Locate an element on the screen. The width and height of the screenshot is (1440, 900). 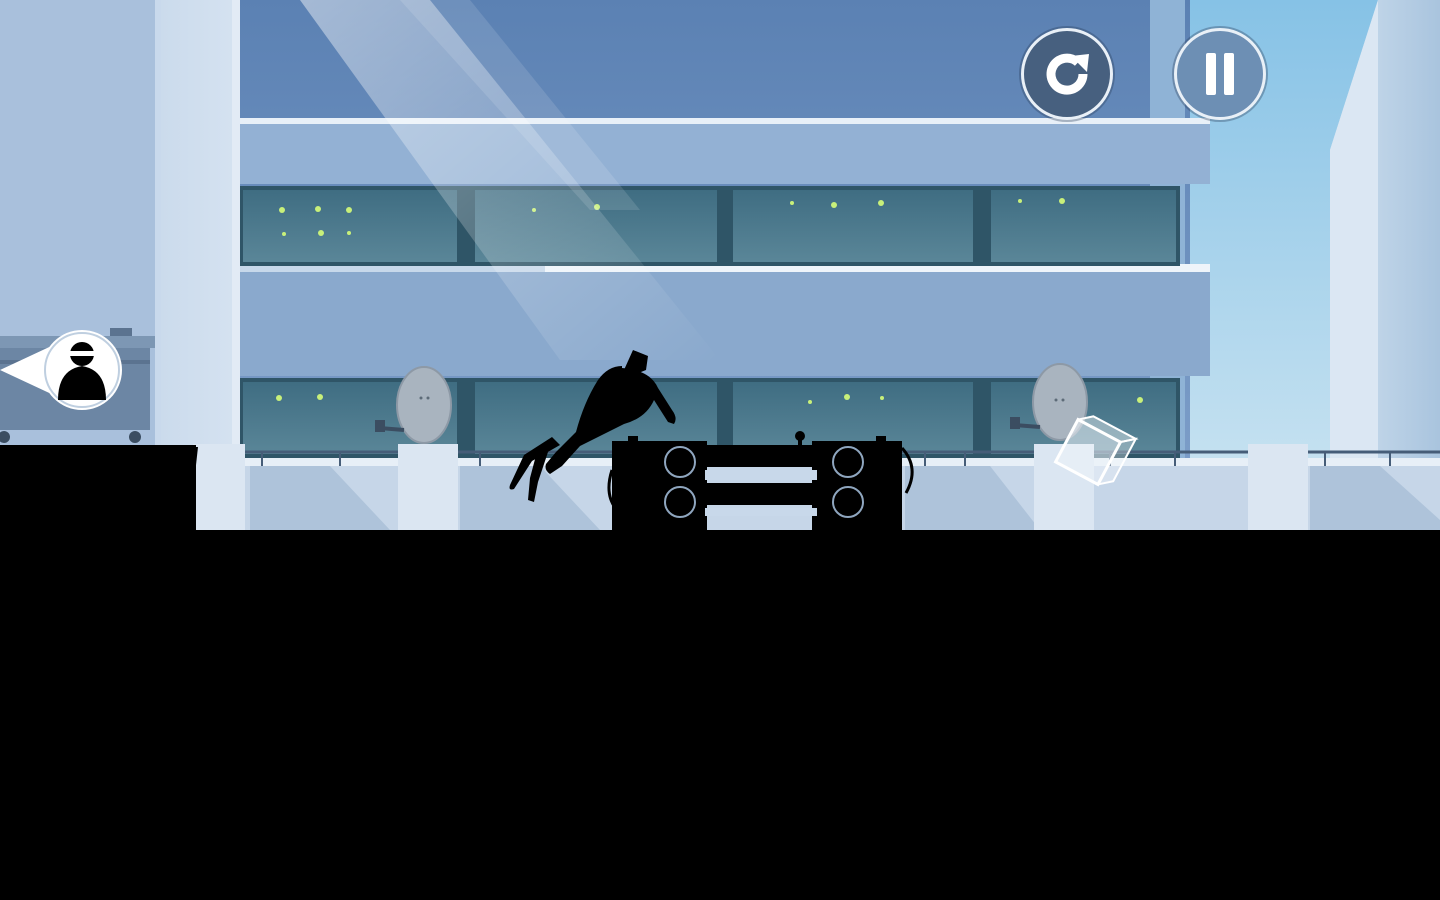
pause-button is located at coordinates (1220, 74).